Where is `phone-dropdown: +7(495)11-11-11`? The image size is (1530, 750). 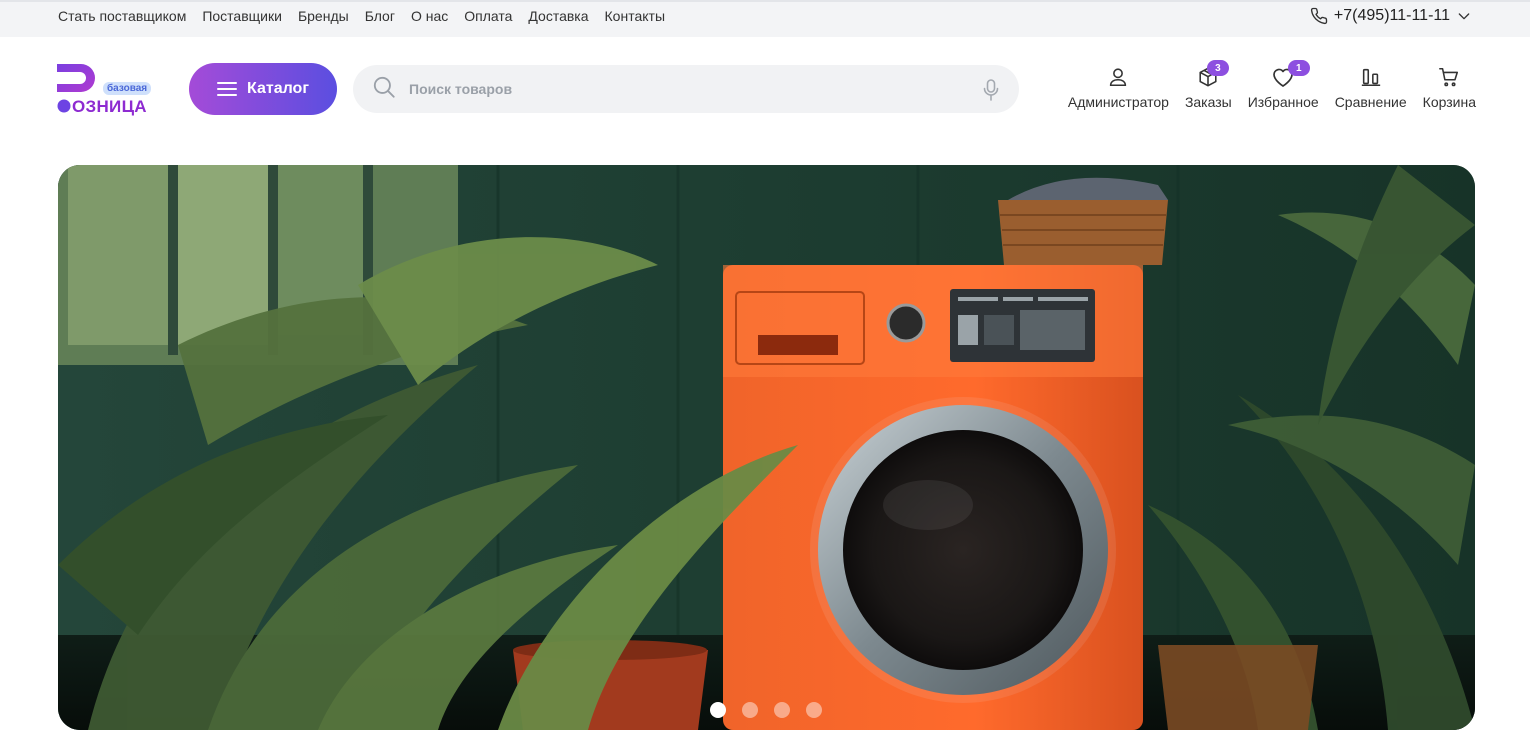 phone-dropdown: +7(495)11-11-11 is located at coordinates (1391, 16).